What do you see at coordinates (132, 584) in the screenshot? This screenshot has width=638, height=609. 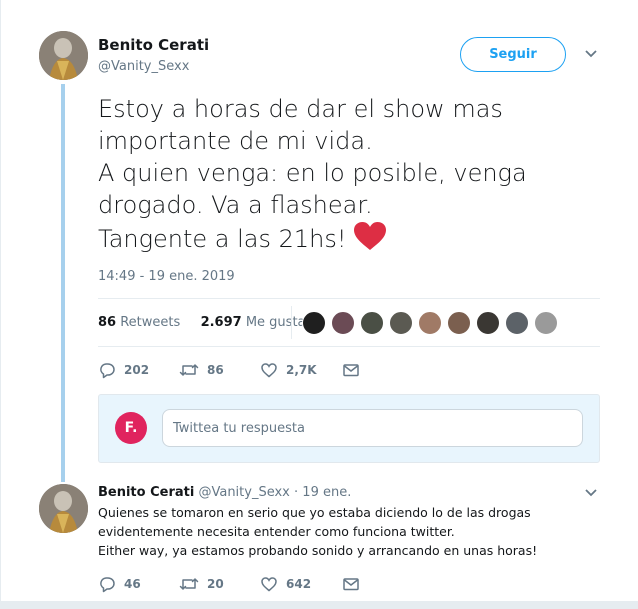 I see `reply-count: 46` at bounding box center [132, 584].